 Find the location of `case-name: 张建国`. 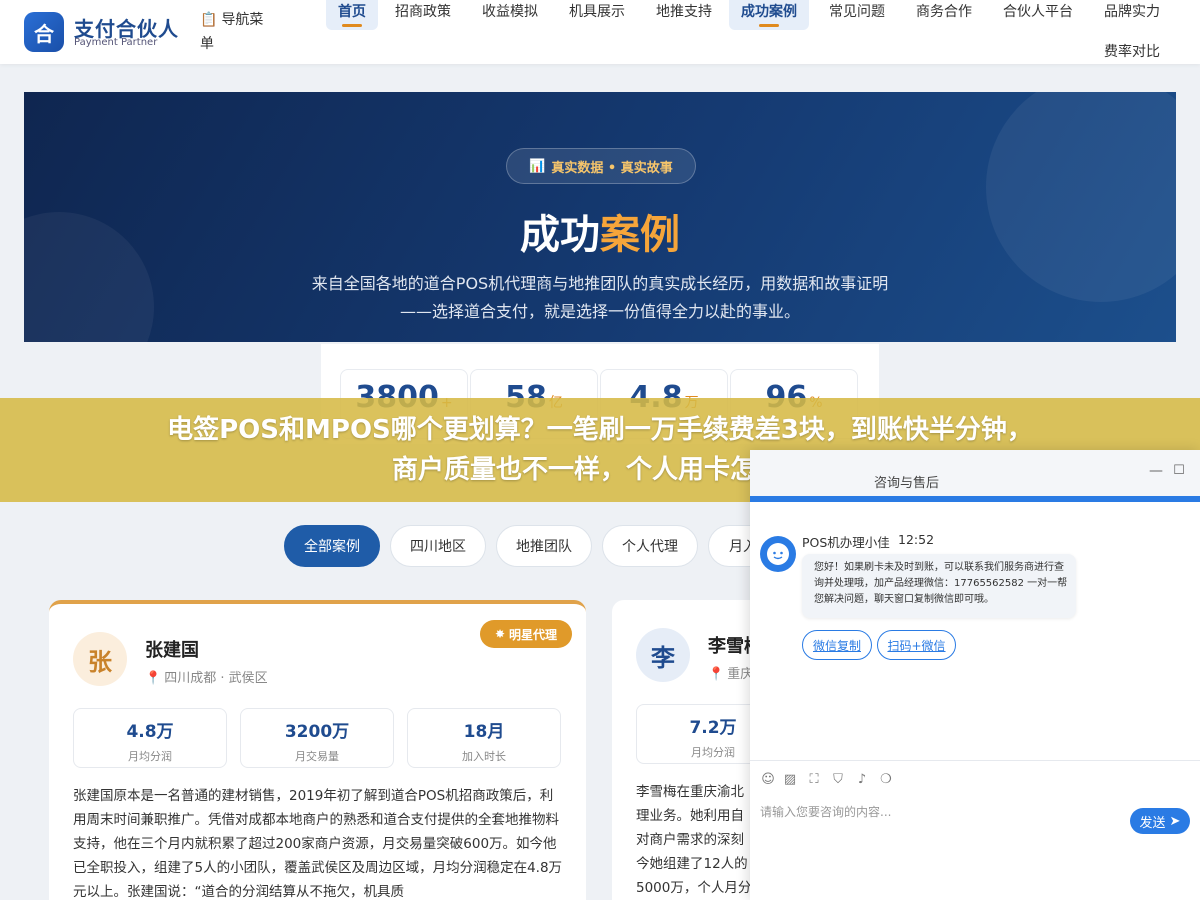

case-name: 张建国 is located at coordinates (172, 650).